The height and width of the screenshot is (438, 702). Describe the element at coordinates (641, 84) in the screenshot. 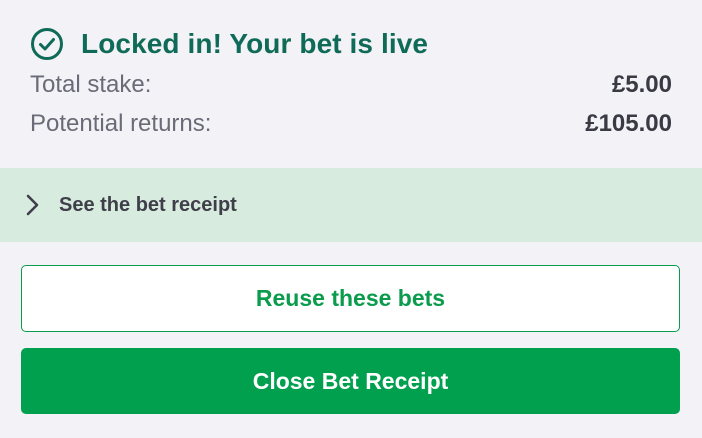

I see `total-stake-value: £5.00` at that location.